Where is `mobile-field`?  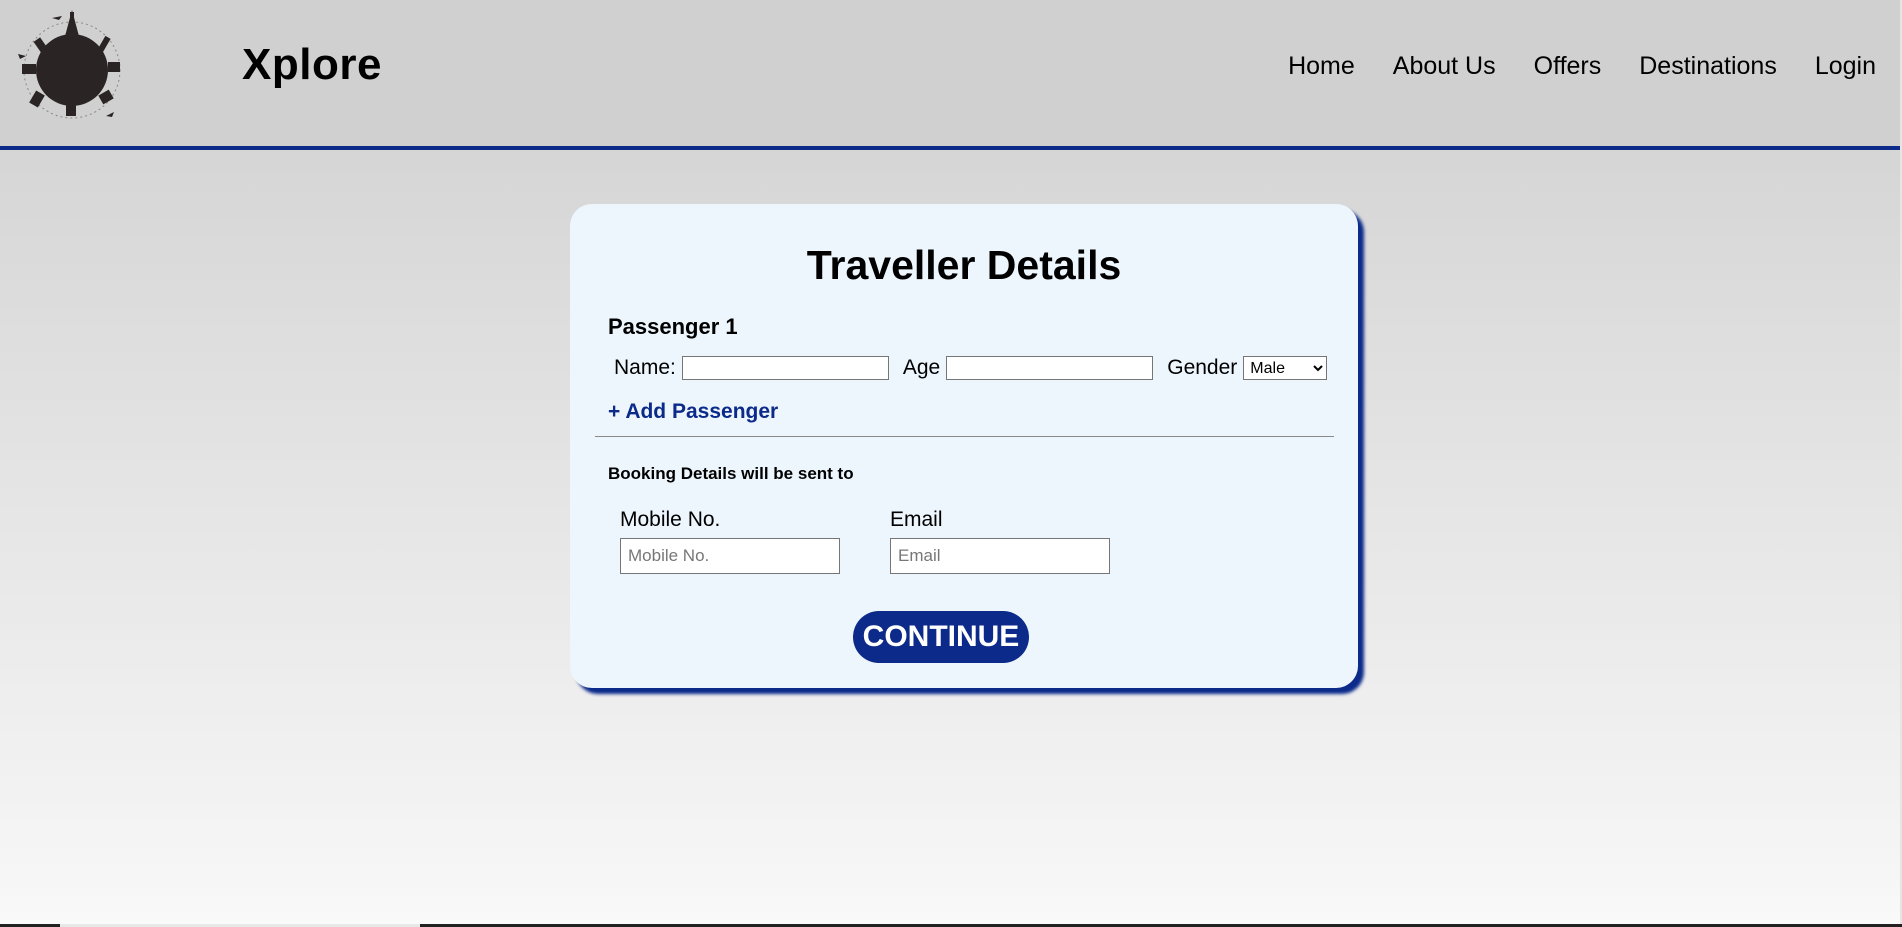 mobile-field is located at coordinates (730, 556).